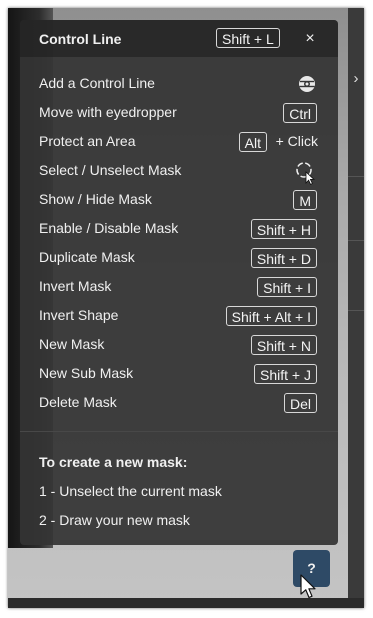 The width and height of the screenshot is (373, 618). Describe the element at coordinates (296, 141) in the screenshot. I see `shortcut-suffix: + Click` at that location.